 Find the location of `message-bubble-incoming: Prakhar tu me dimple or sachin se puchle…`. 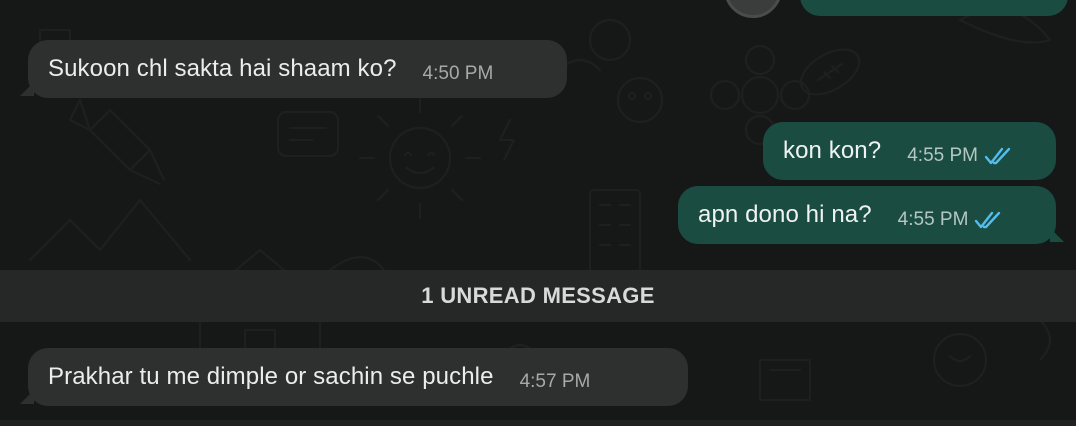

message-bubble-incoming: Prakhar tu me dimple or sachin se puchle… is located at coordinates (358, 377).